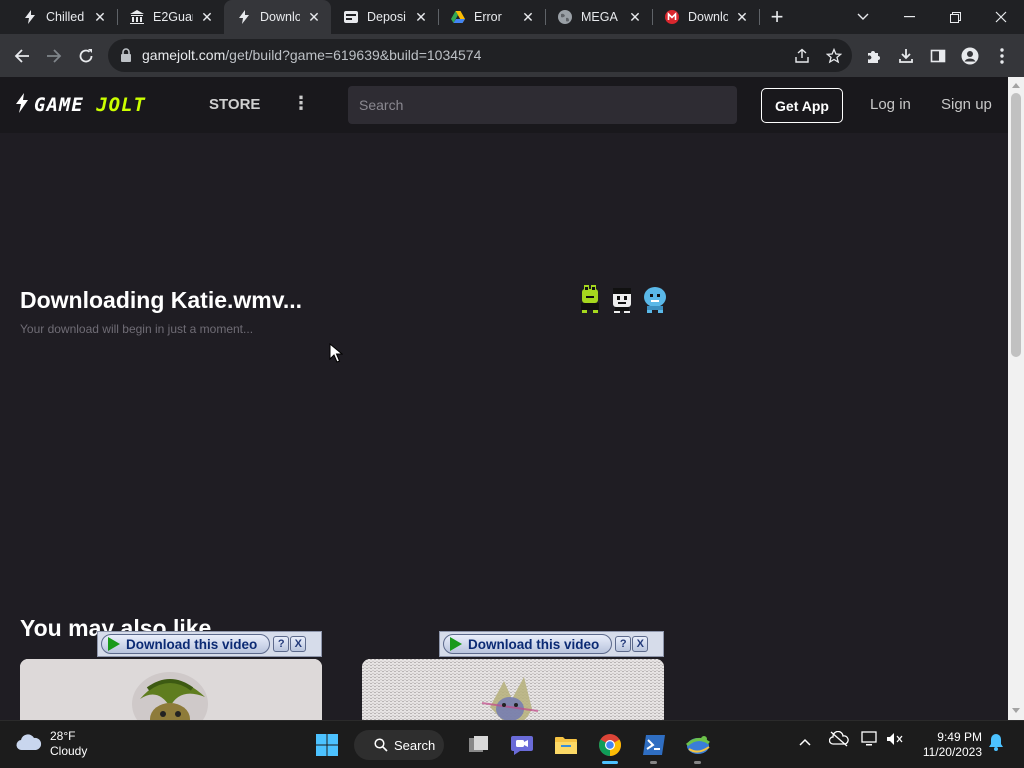 Image resolution: width=1024 pixels, height=768 pixels. What do you see at coordinates (895, 740) in the screenshot?
I see `volume-muted-icon` at bounding box center [895, 740].